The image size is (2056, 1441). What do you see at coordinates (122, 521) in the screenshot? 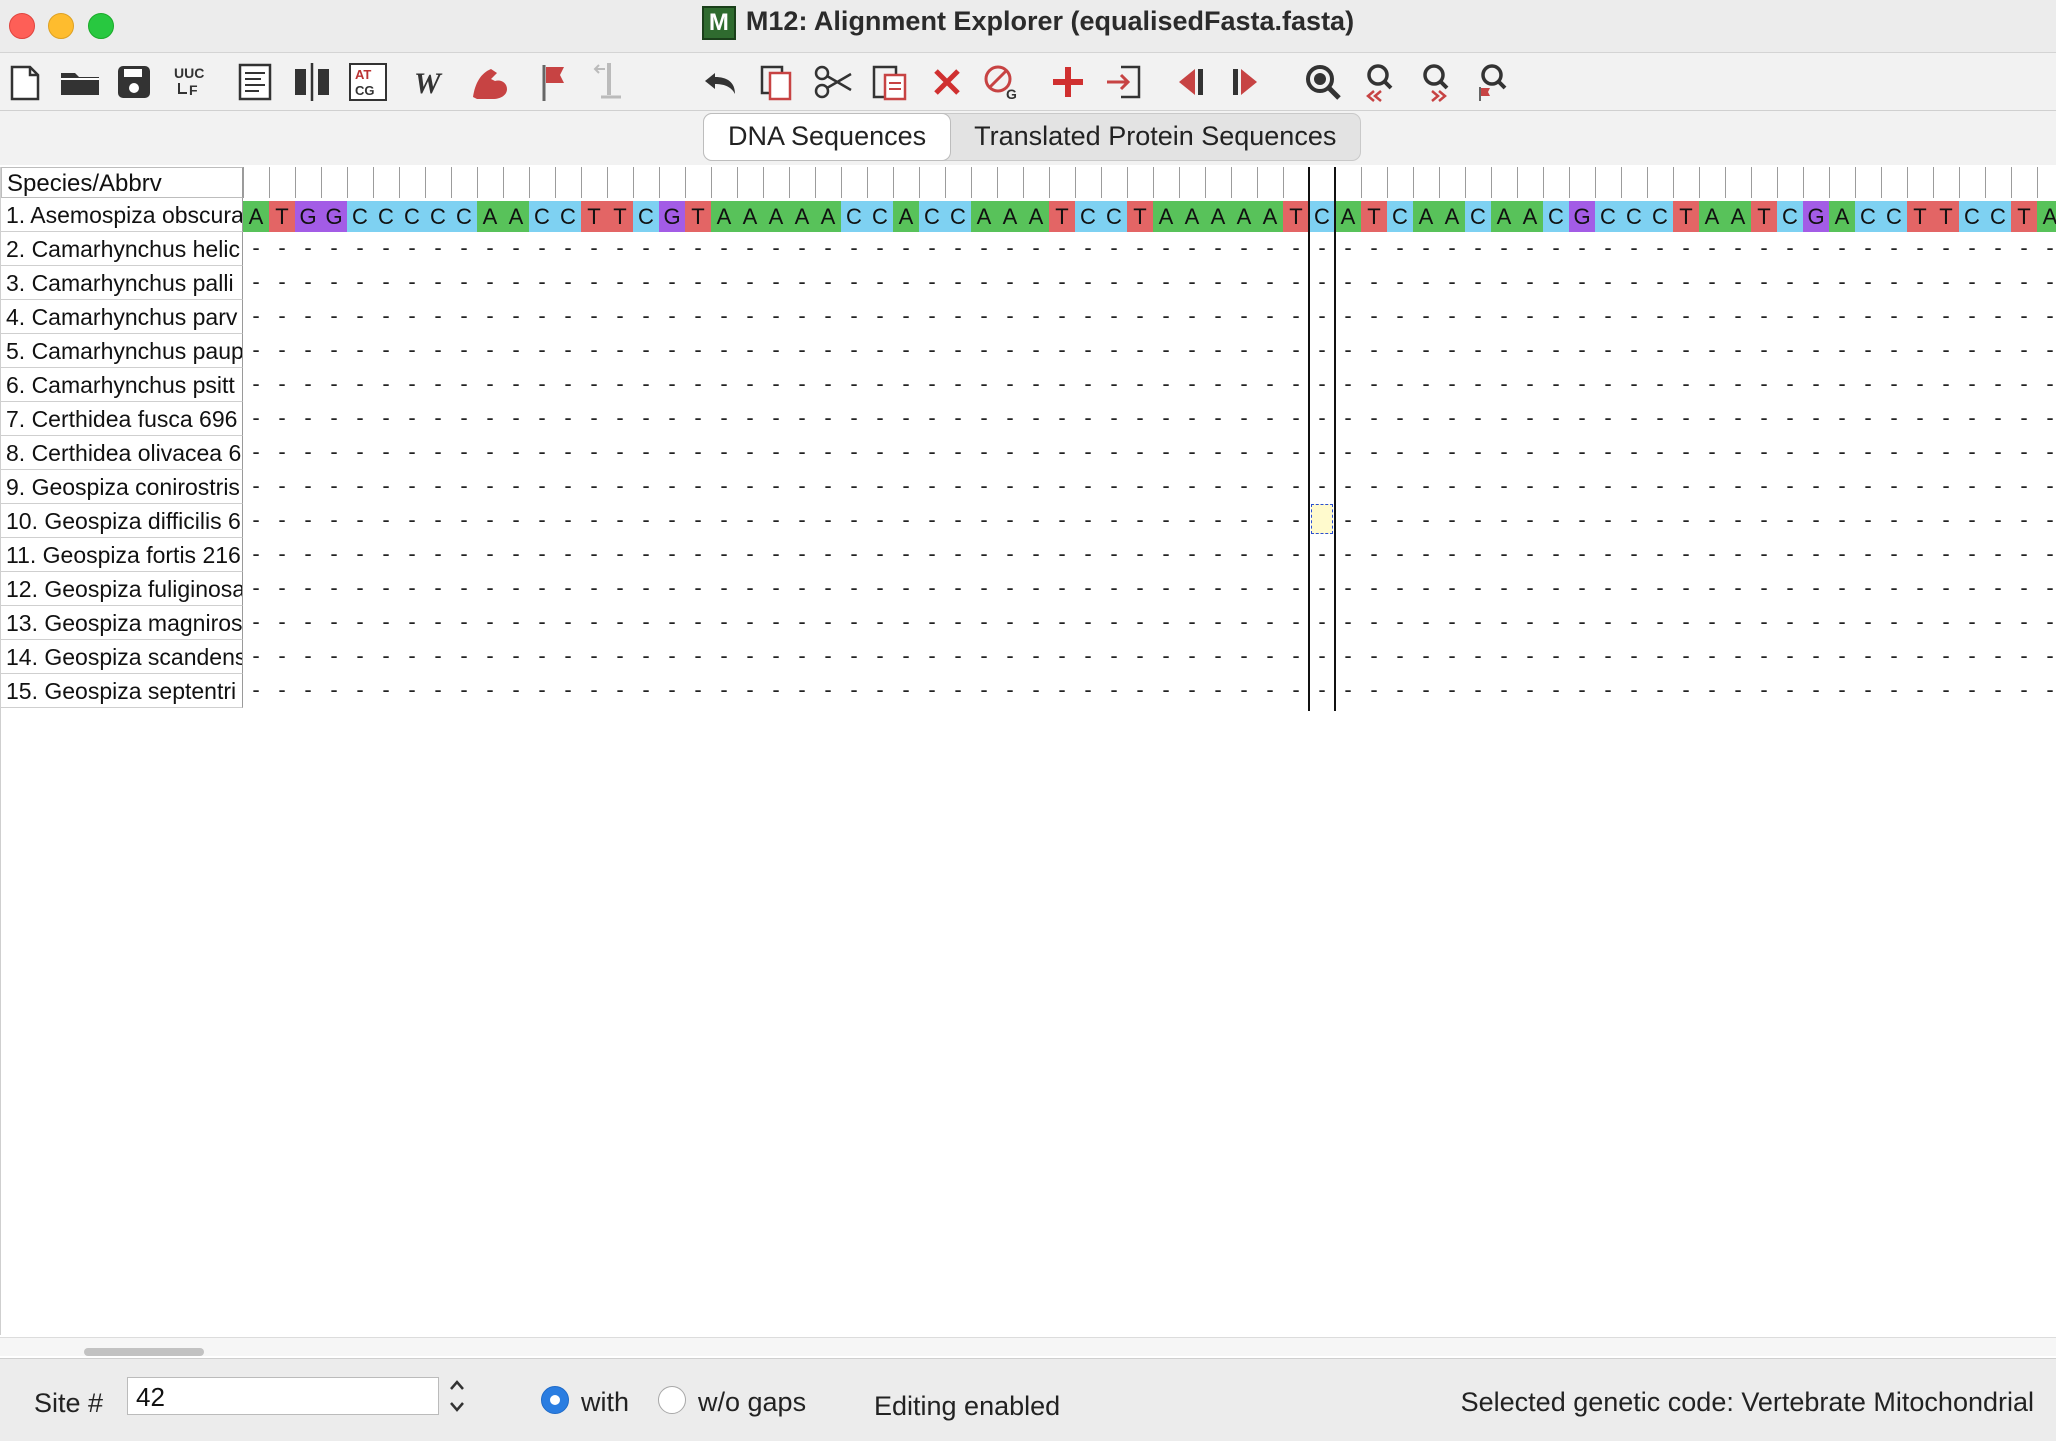
I see `species-name-row: 10. Geospiza difficilis 6` at bounding box center [122, 521].